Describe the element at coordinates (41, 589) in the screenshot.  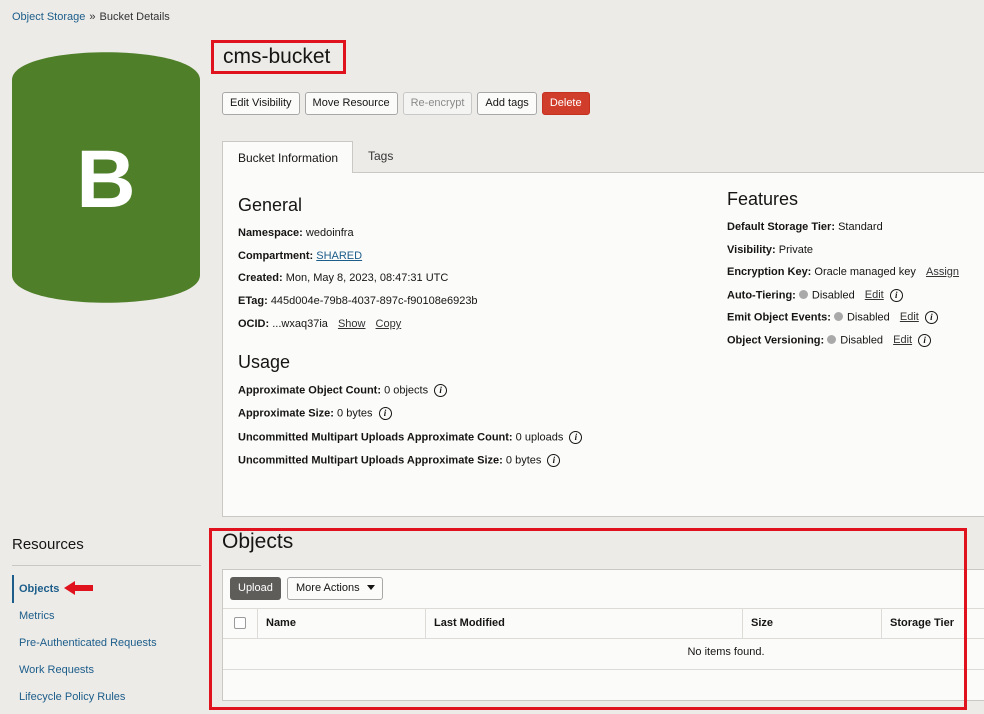
I see `resource-item-objects: Objects` at that location.